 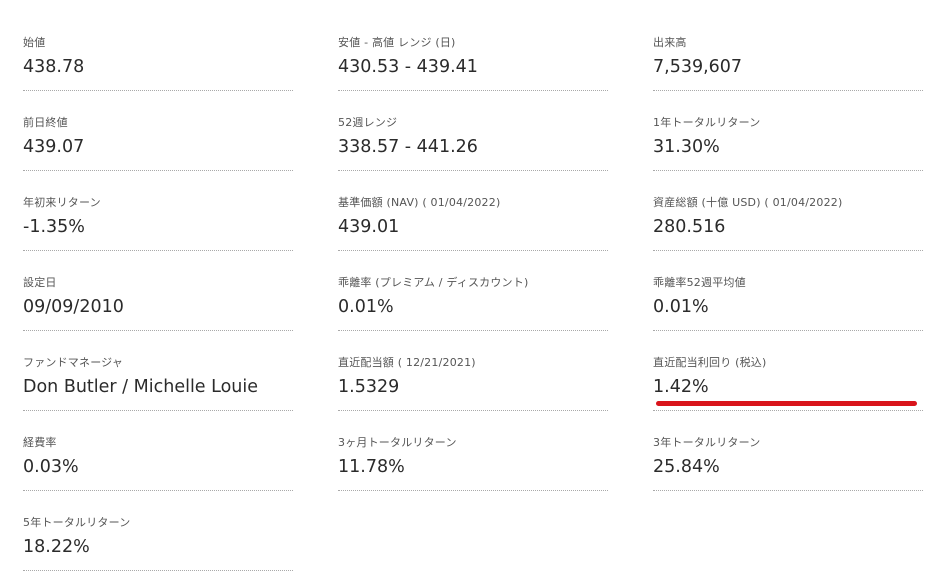 I want to click on stat-label: 安値 - 高値 レンジ (日), so click(x=397, y=42).